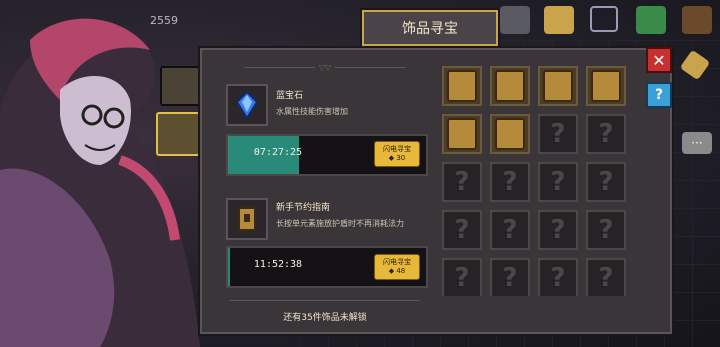  Describe the element at coordinates (430, 28) in the screenshot. I see `panel-title: 饰品寻宝` at that location.